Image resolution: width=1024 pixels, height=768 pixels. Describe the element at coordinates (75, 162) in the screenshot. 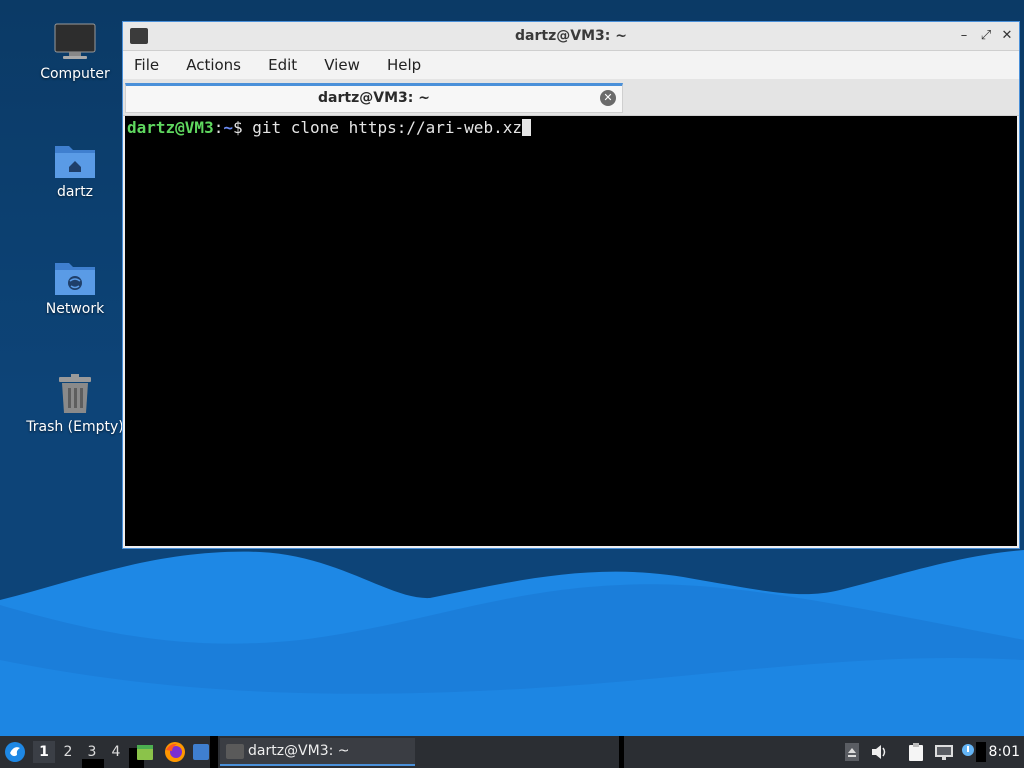

I see `home-folder-icon` at that location.